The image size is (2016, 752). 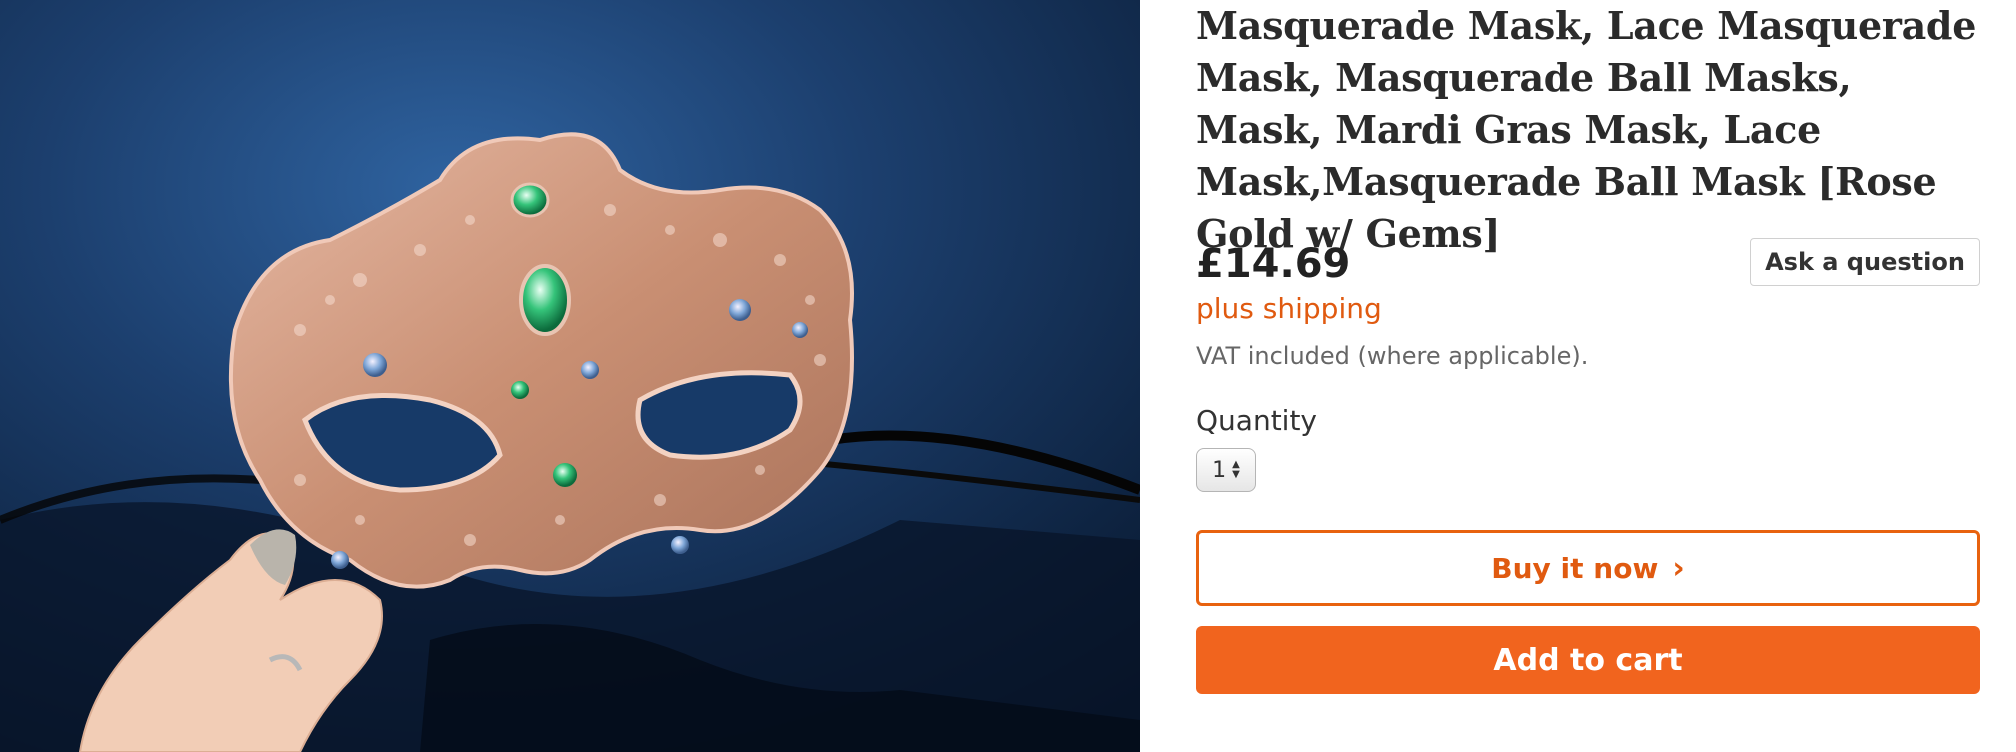 What do you see at coordinates (1236, 469) in the screenshot?
I see `updown-arrows-icon: ▲ ▼` at bounding box center [1236, 469].